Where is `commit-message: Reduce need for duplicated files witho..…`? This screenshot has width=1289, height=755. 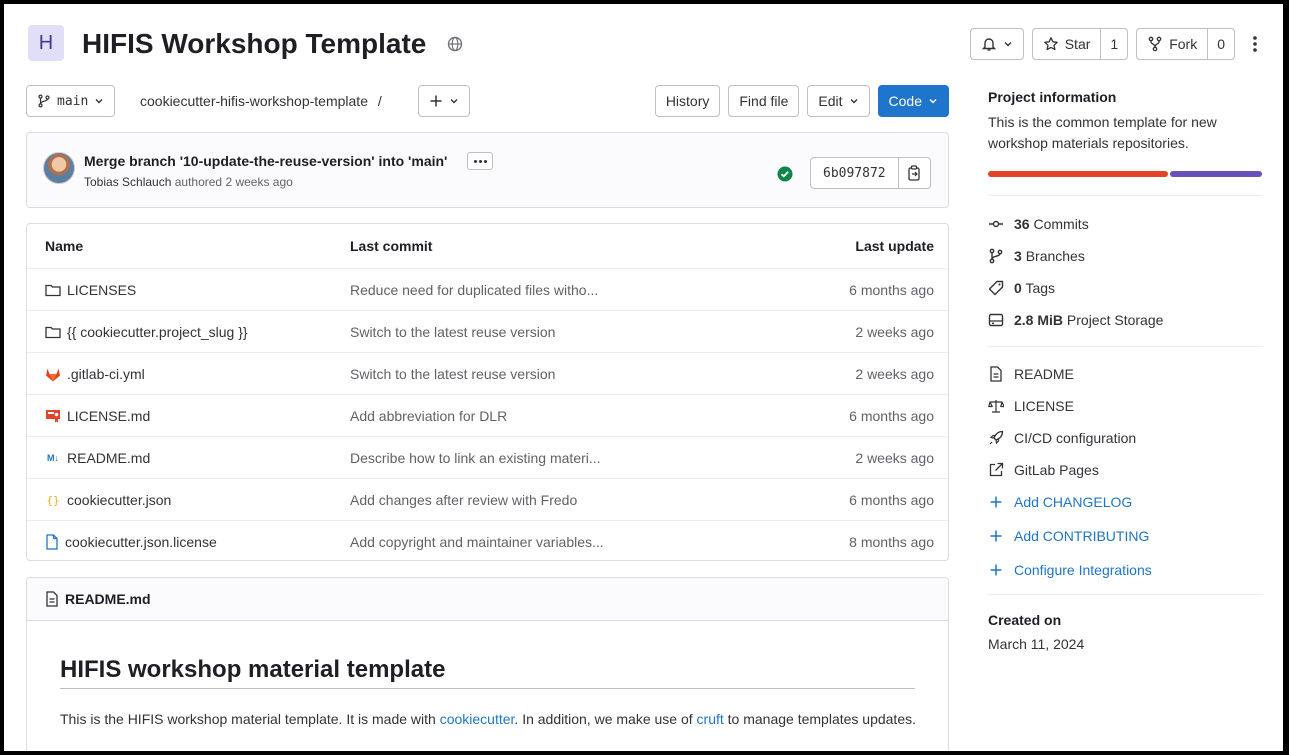 commit-message: Reduce need for duplicated files witho..… is located at coordinates (474, 290).